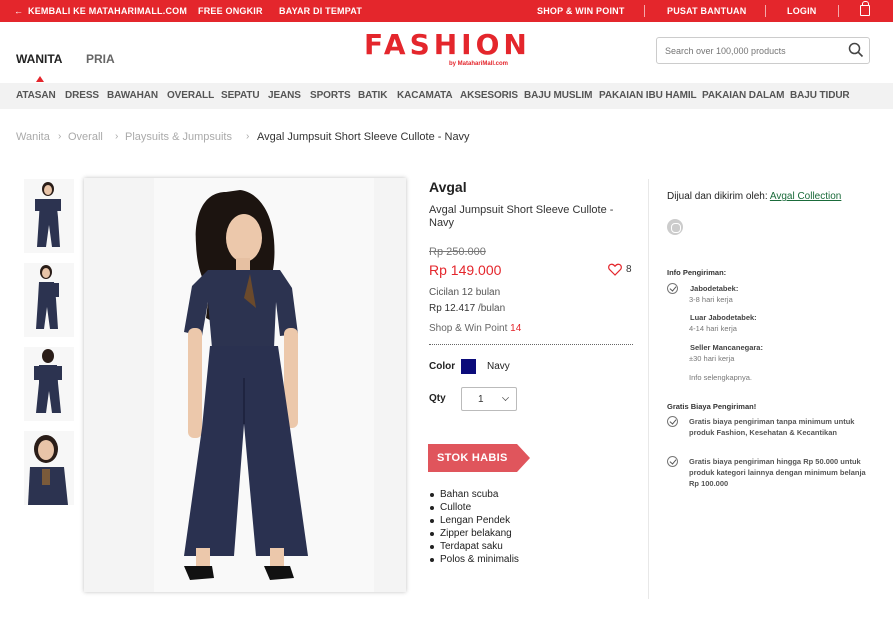 The image size is (893, 641). What do you see at coordinates (457, 252) in the screenshot?
I see `original-price: Rp 250.000` at bounding box center [457, 252].